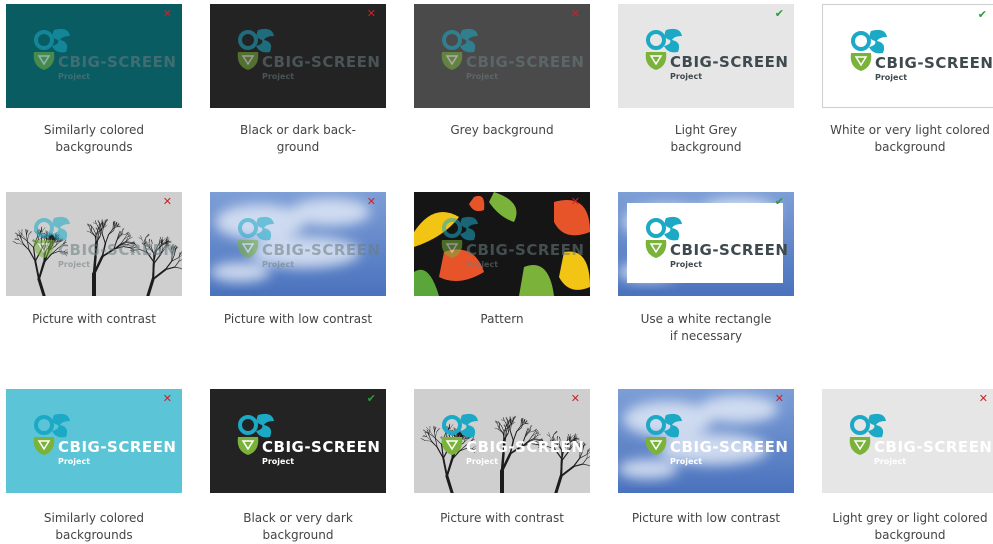  What do you see at coordinates (905, 139) in the screenshot?
I see `caption-white: White or very light colored background` at bounding box center [905, 139].